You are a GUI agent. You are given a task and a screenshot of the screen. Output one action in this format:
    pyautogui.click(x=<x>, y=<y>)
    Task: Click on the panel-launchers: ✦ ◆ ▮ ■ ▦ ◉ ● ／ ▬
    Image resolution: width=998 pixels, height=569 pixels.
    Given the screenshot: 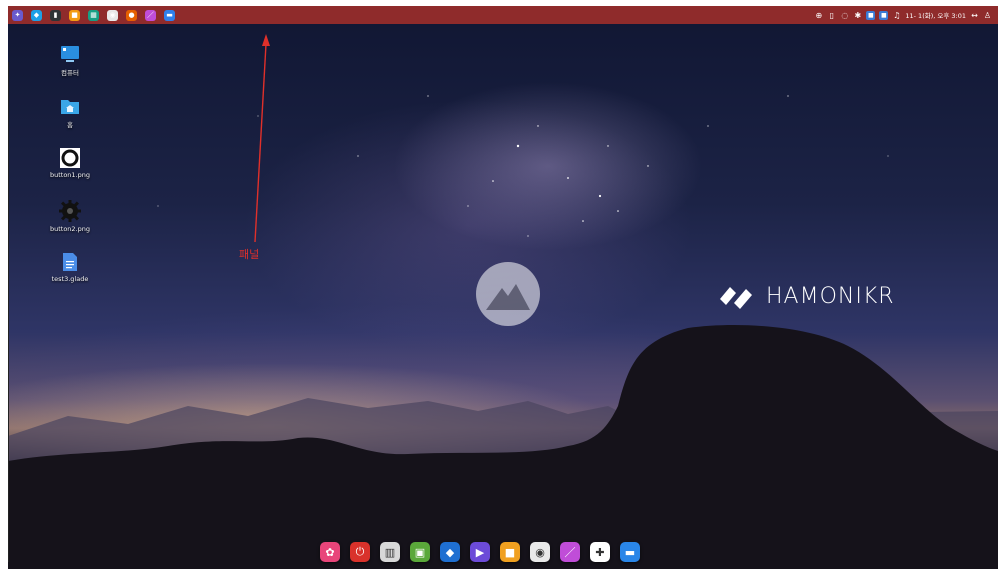 What is the action you would take?
    pyautogui.click(x=91, y=15)
    